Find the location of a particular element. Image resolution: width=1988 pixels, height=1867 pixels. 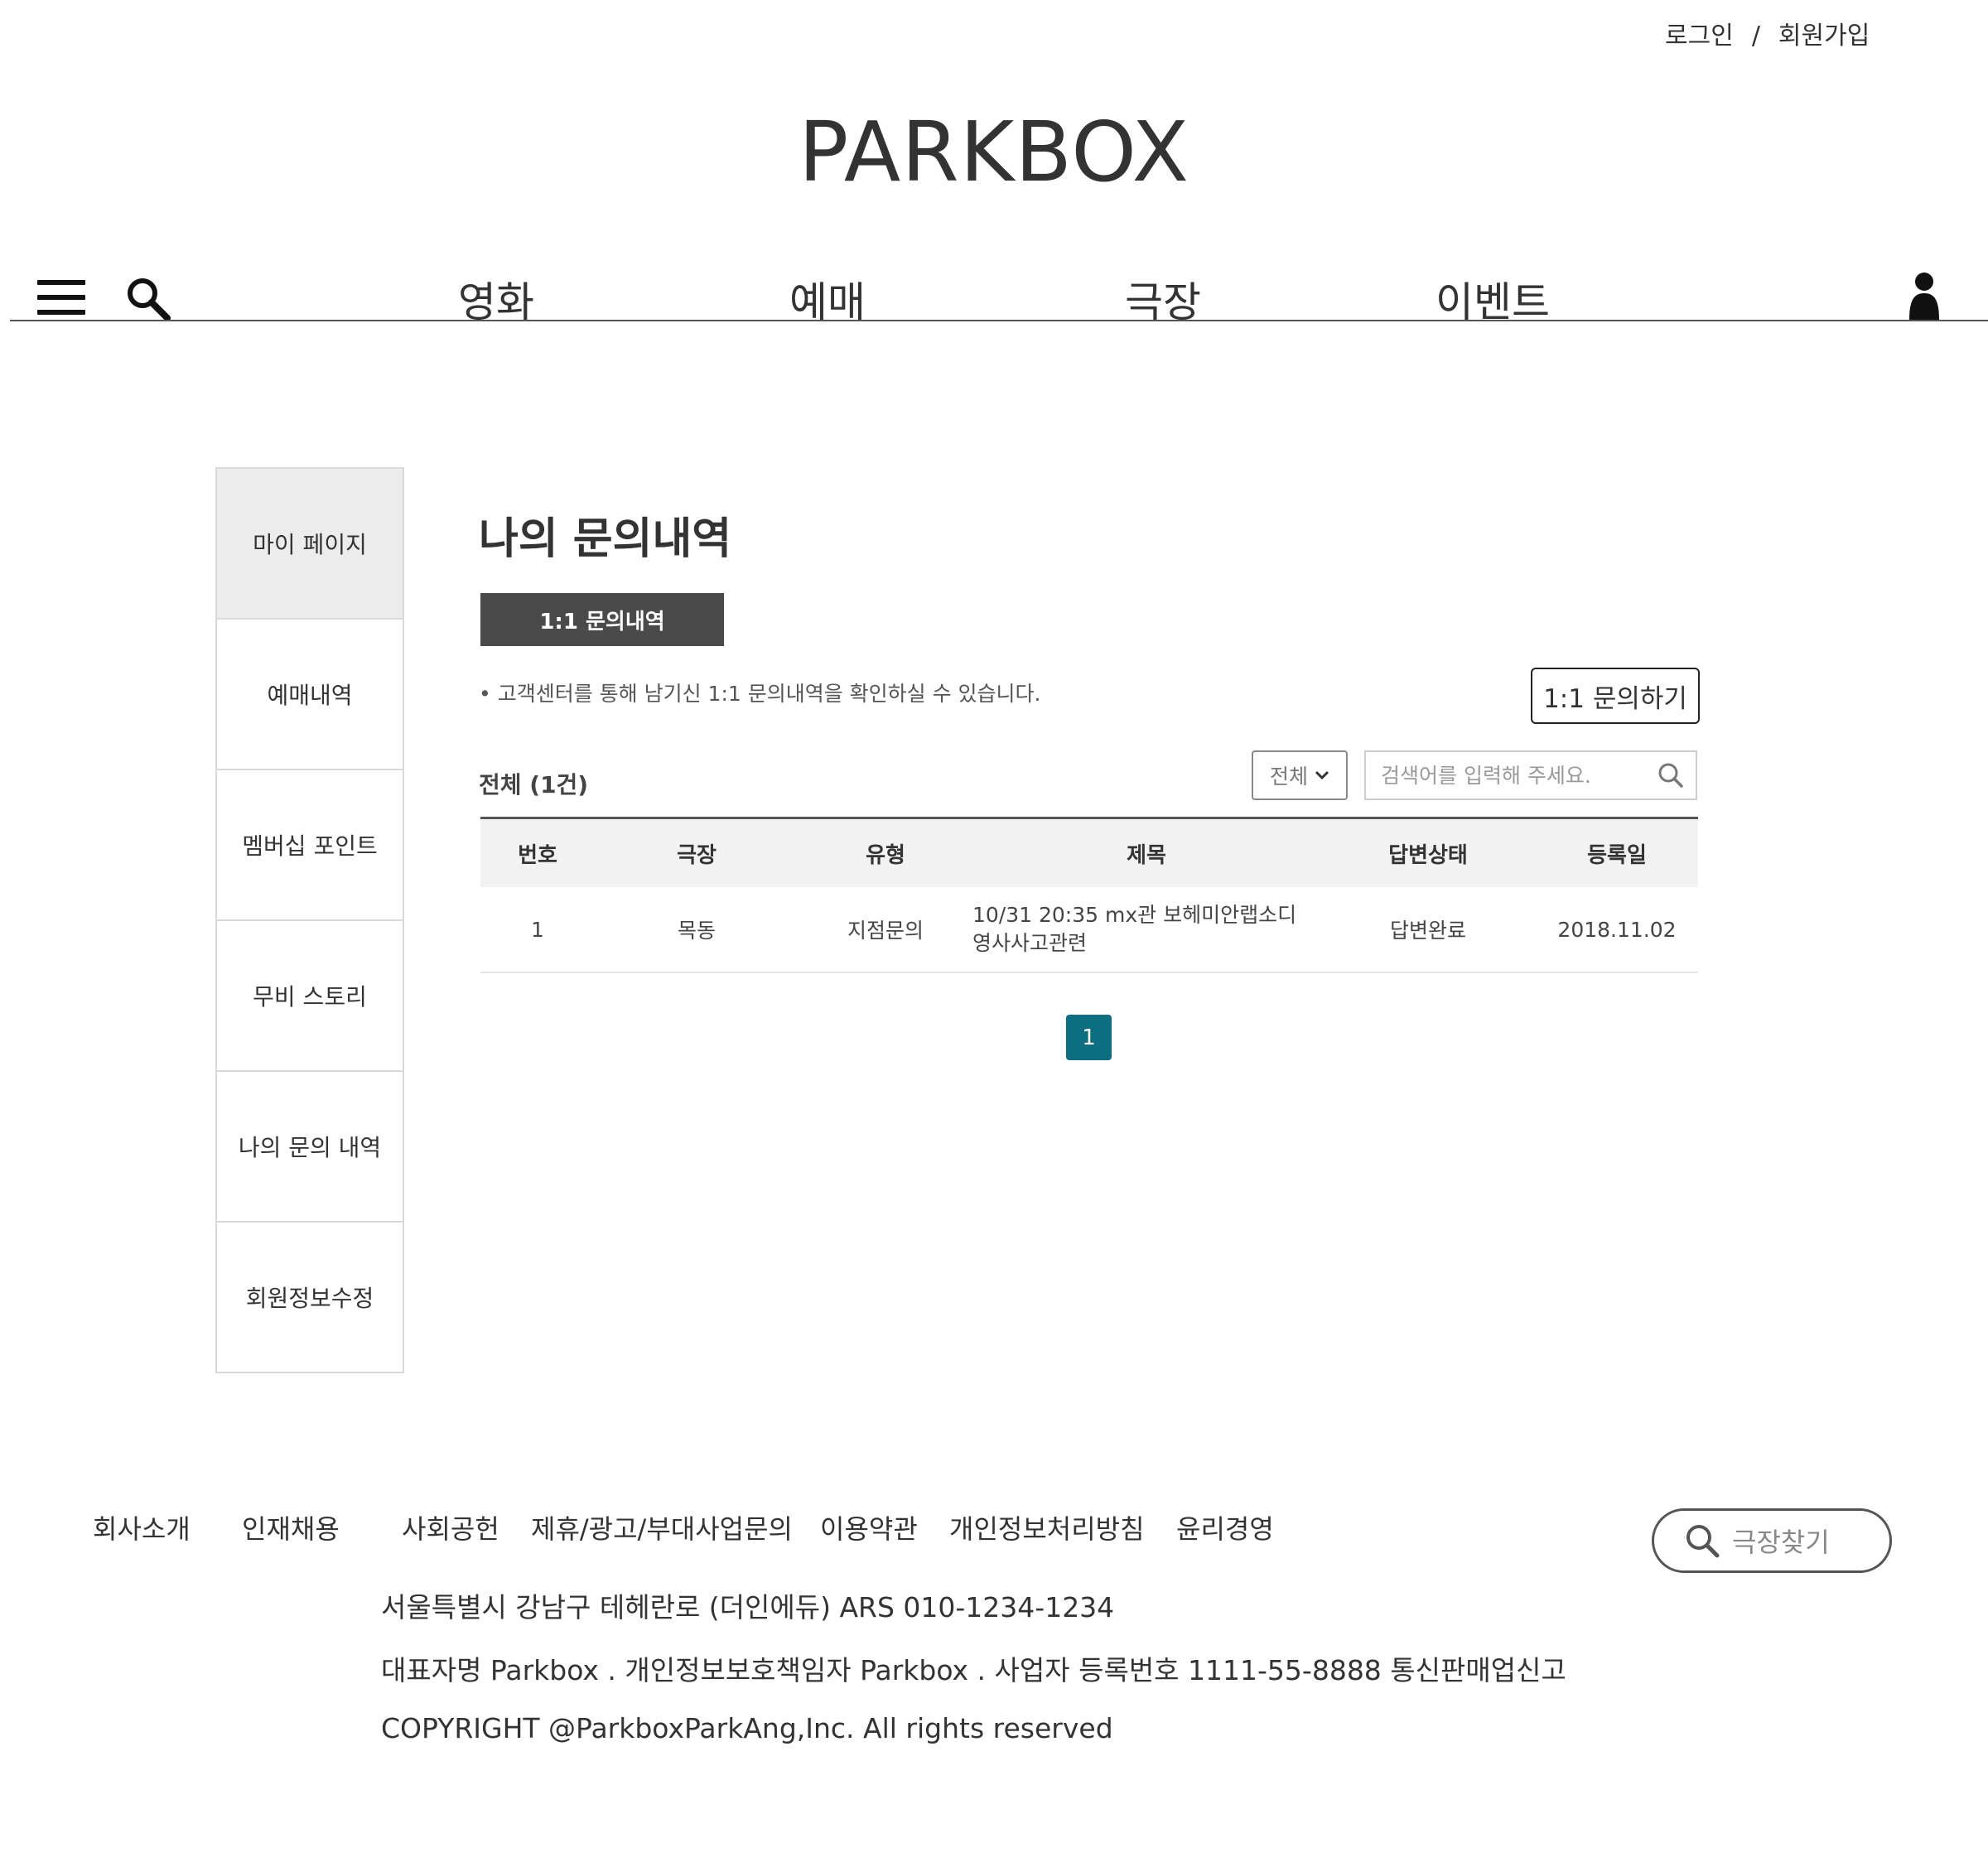

sidebar-item-movie-story: 무비 스토리 is located at coordinates (310, 997).